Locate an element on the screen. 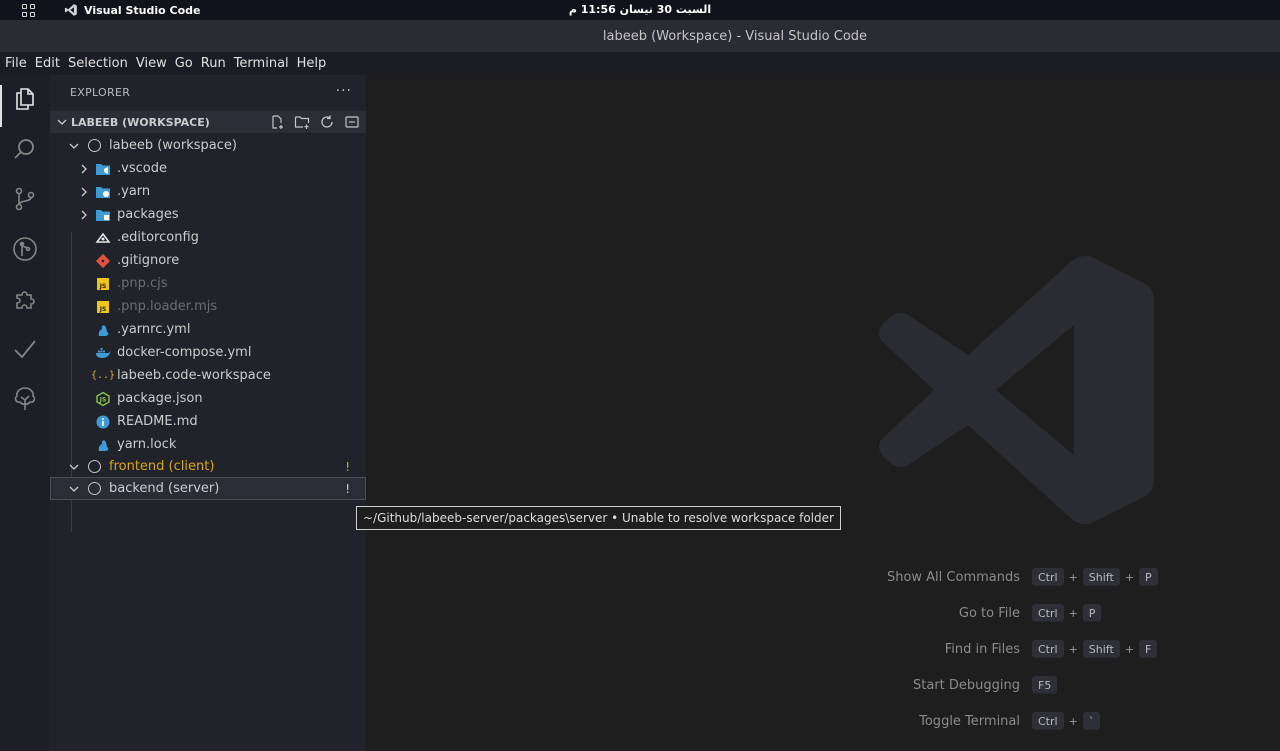  tree-item-label: .yarnrc.yml is located at coordinates (154, 329).